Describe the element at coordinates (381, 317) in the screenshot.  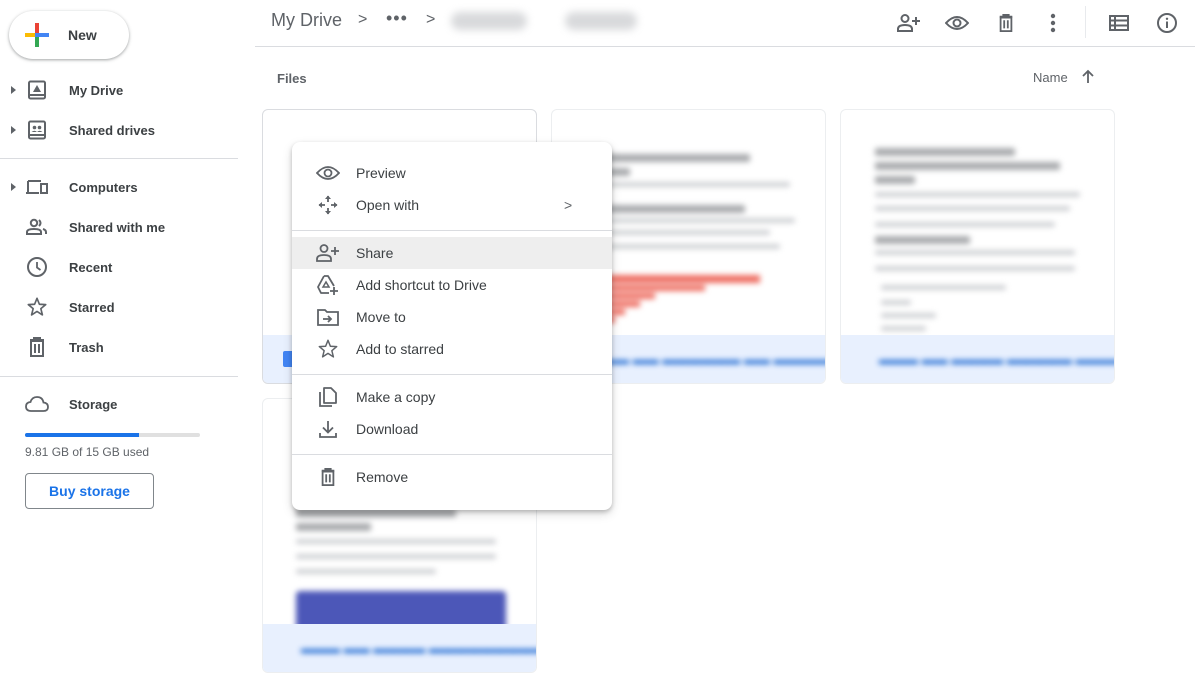
I see `menu-item-label: Move to` at that location.